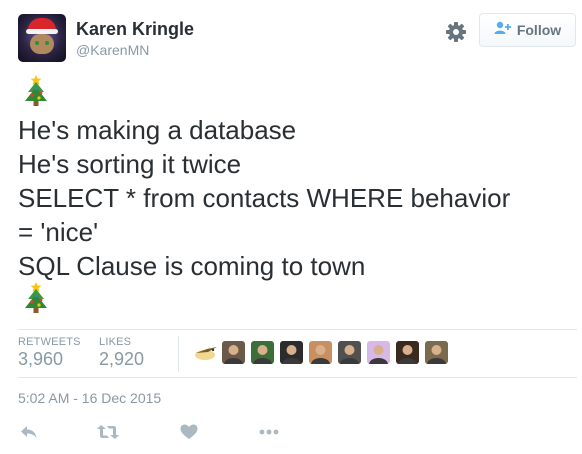  What do you see at coordinates (192, 266) in the screenshot?
I see `tweet-text-line: SQL Clause is coming to town` at bounding box center [192, 266].